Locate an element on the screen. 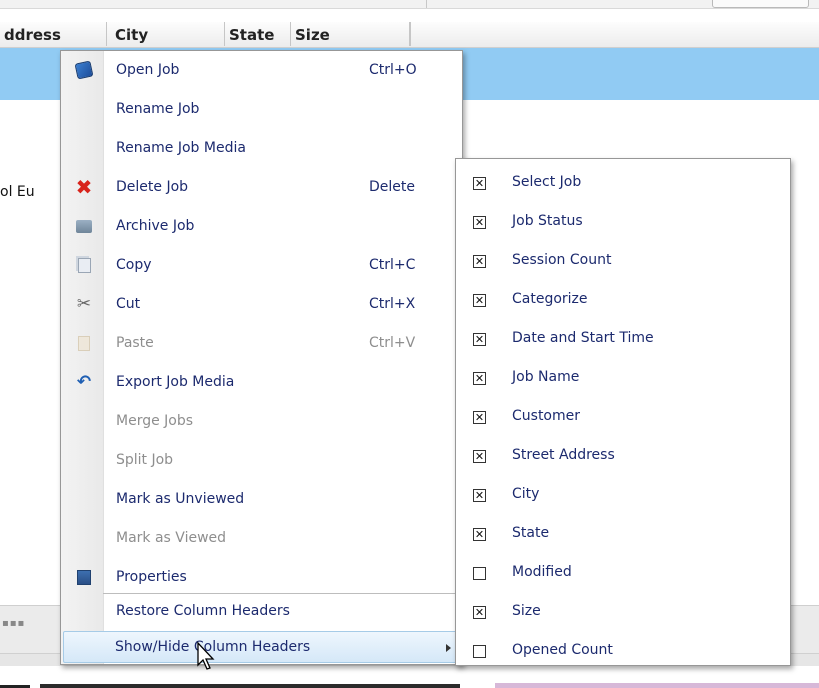 This screenshot has width=819, height=688. menu-item-cut: ✂ Cut Ctrl+X is located at coordinates (261, 304).